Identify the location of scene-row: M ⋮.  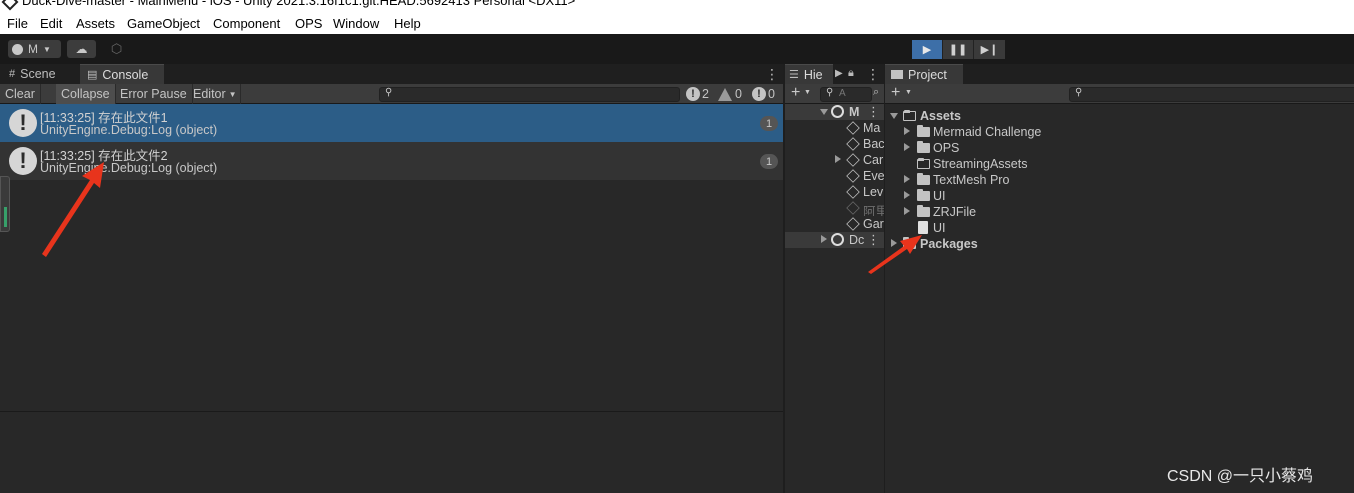
(834, 112).